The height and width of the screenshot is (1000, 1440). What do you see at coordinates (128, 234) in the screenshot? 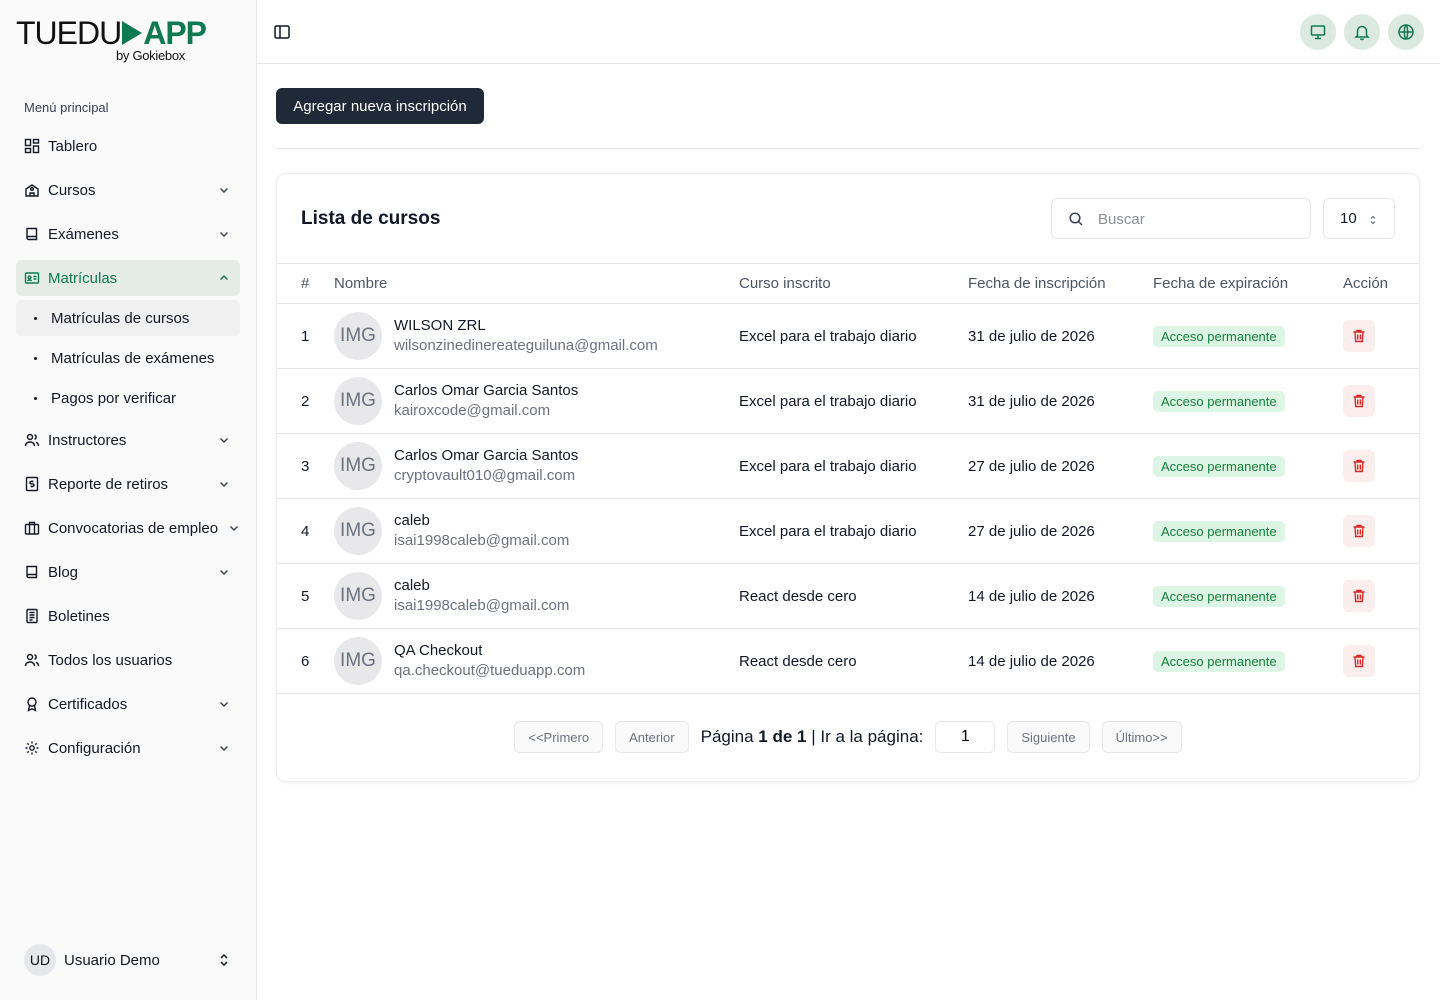
I see `sidebar-item-examenes: Exámenes` at bounding box center [128, 234].